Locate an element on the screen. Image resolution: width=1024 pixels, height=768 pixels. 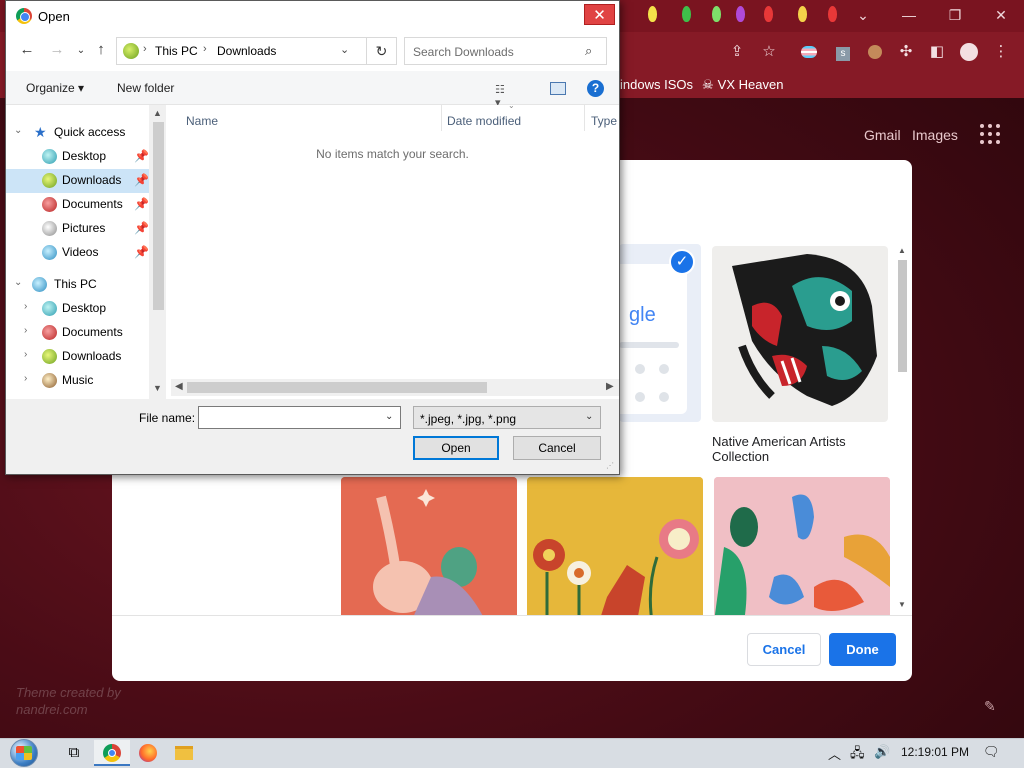
share-icon: ⇪ is located at coordinates (737, 52).